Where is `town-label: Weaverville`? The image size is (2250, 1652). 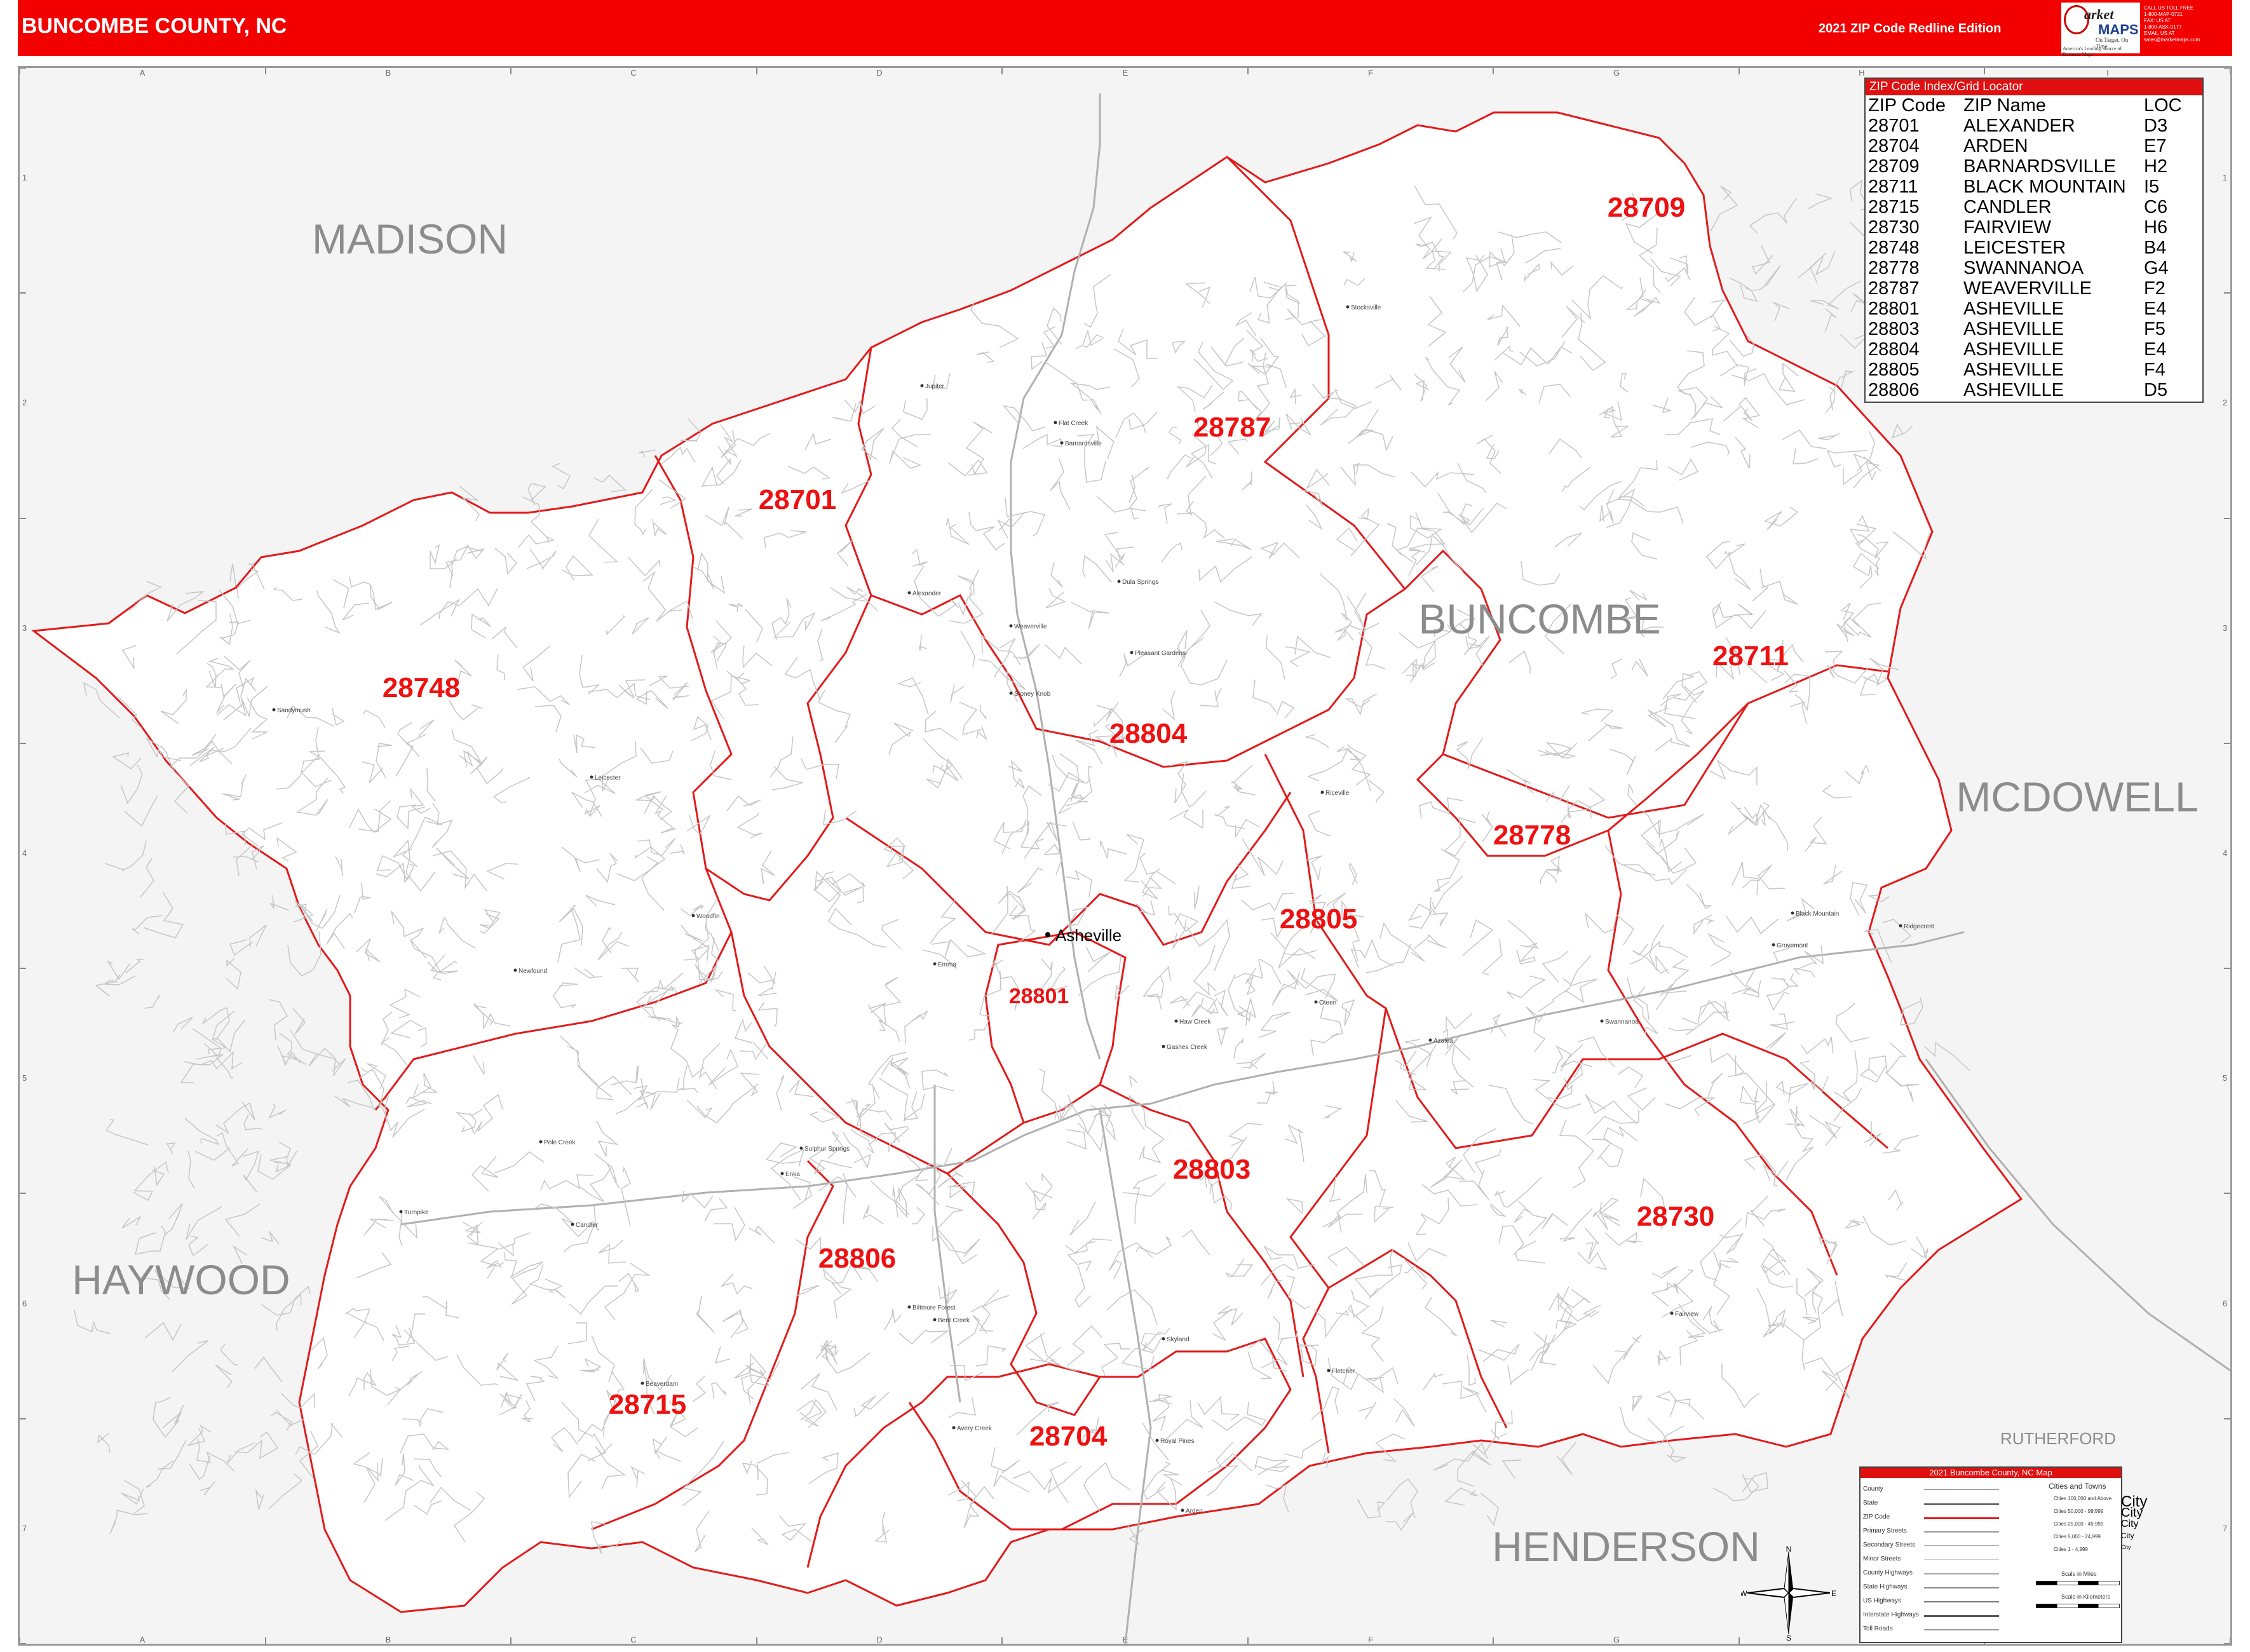 town-label: Weaverville is located at coordinates (1030, 626).